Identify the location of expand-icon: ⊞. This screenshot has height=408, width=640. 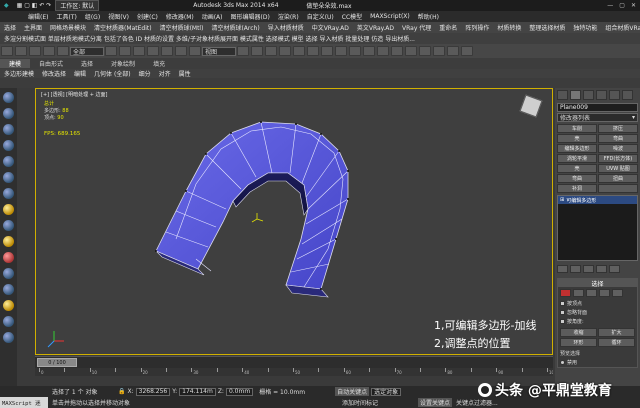
(562, 200).